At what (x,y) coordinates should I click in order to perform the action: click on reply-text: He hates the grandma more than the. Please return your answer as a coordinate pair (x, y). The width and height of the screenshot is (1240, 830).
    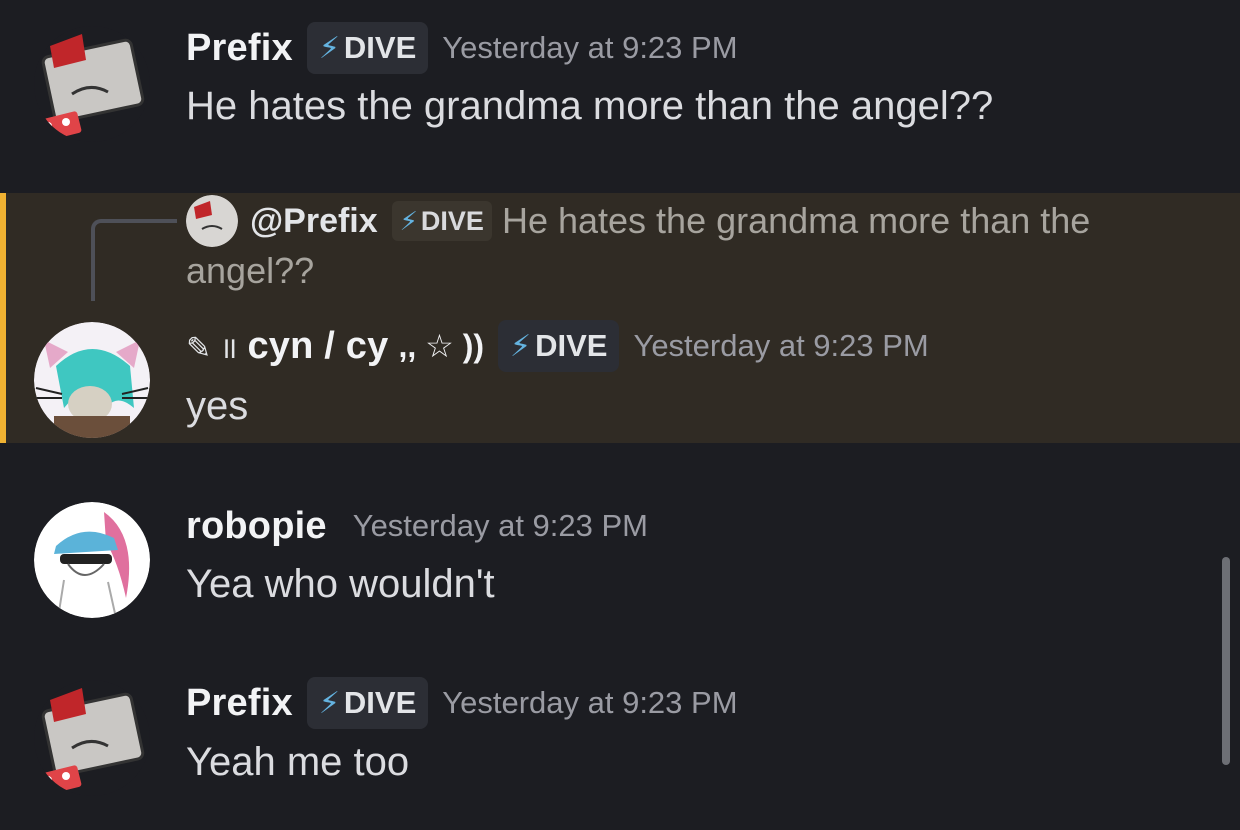
    Looking at the image, I should click on (796, 220).